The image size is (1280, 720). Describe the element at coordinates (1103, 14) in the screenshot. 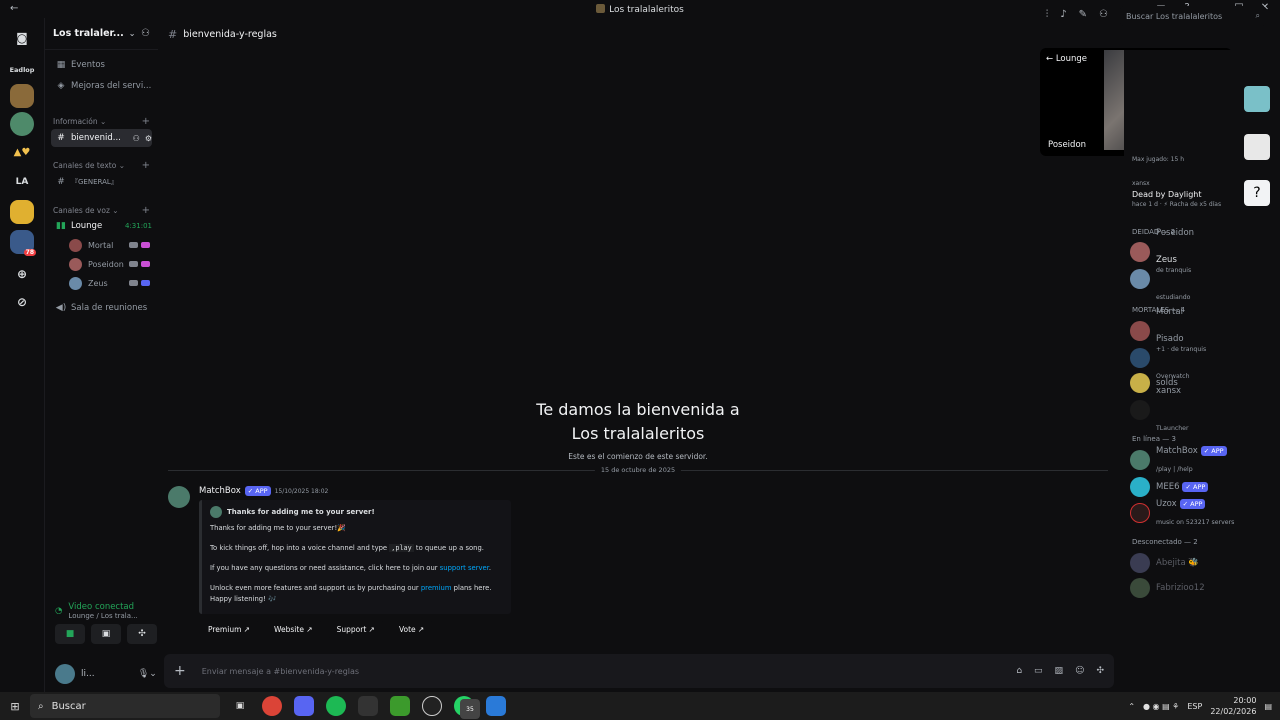

I see `members-icon: ⚇` at that location.